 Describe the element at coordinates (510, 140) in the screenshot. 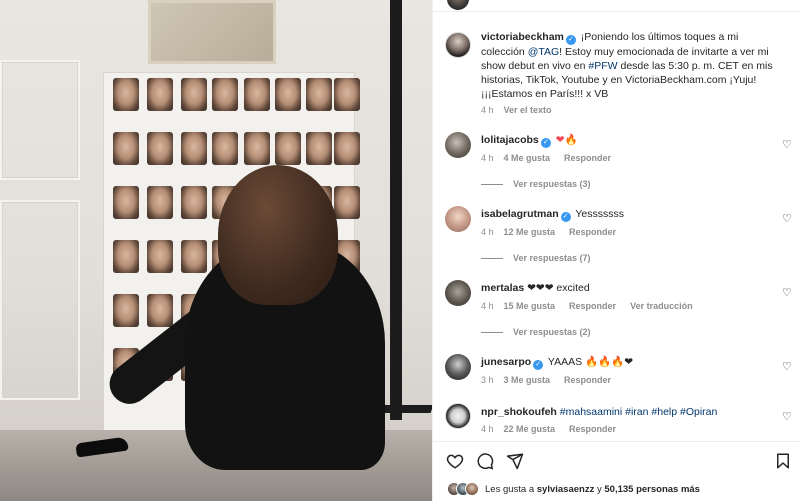

I see `comment-username: lolitajacobs` at that location.